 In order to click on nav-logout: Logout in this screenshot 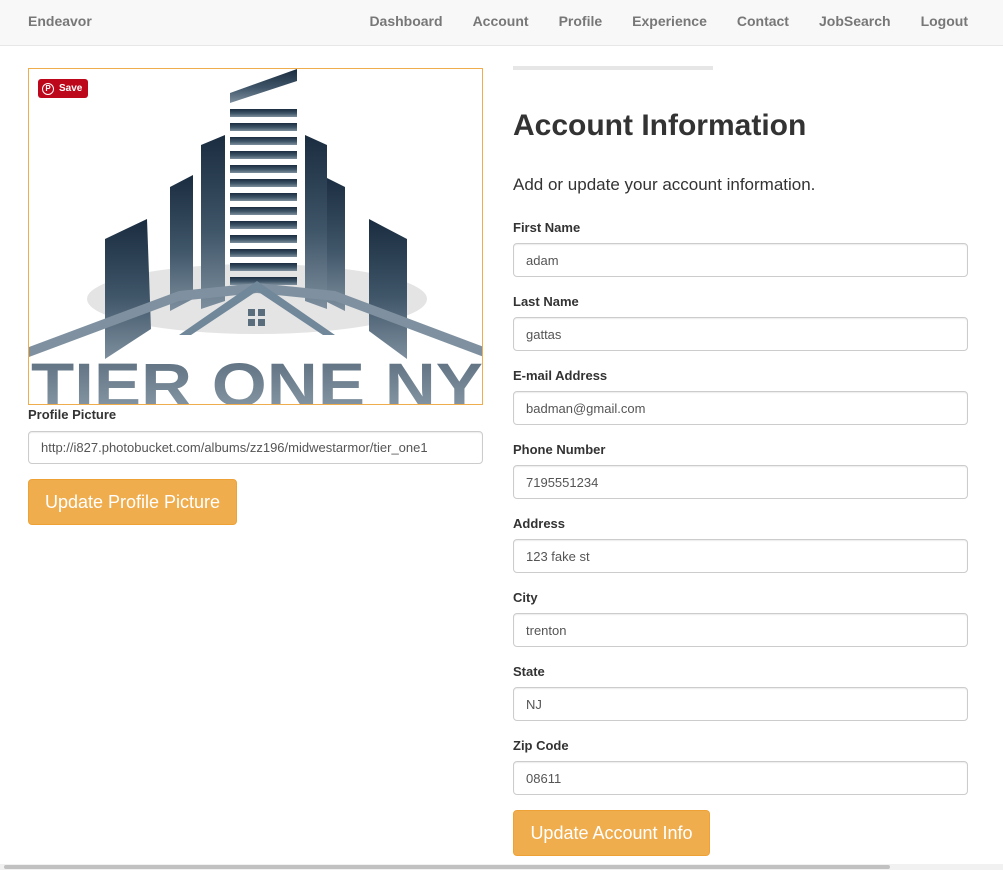, I will do `click(944, 21)`.